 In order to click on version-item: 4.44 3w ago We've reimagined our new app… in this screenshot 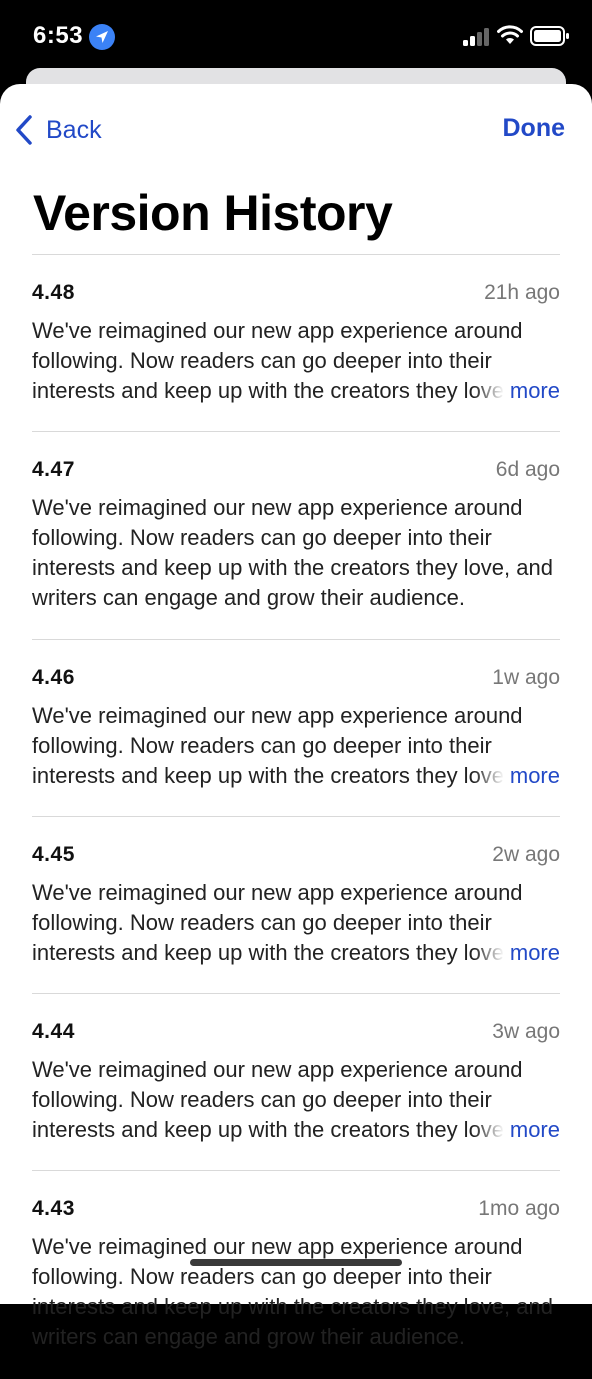, I will do `click(296, 1082)`.